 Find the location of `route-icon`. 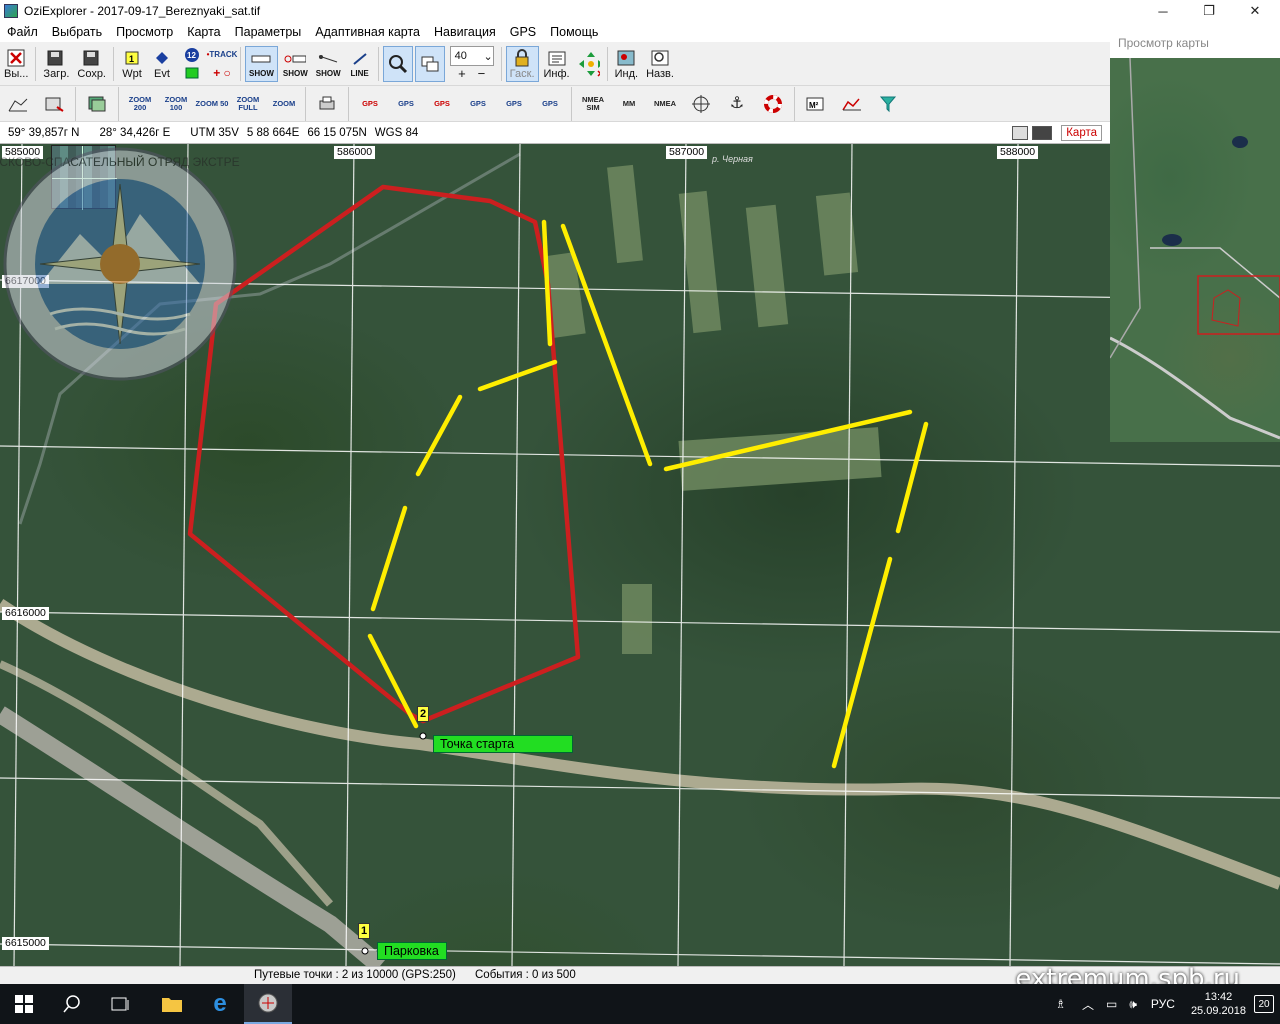

route-icon is located at coordinates (295, 59).